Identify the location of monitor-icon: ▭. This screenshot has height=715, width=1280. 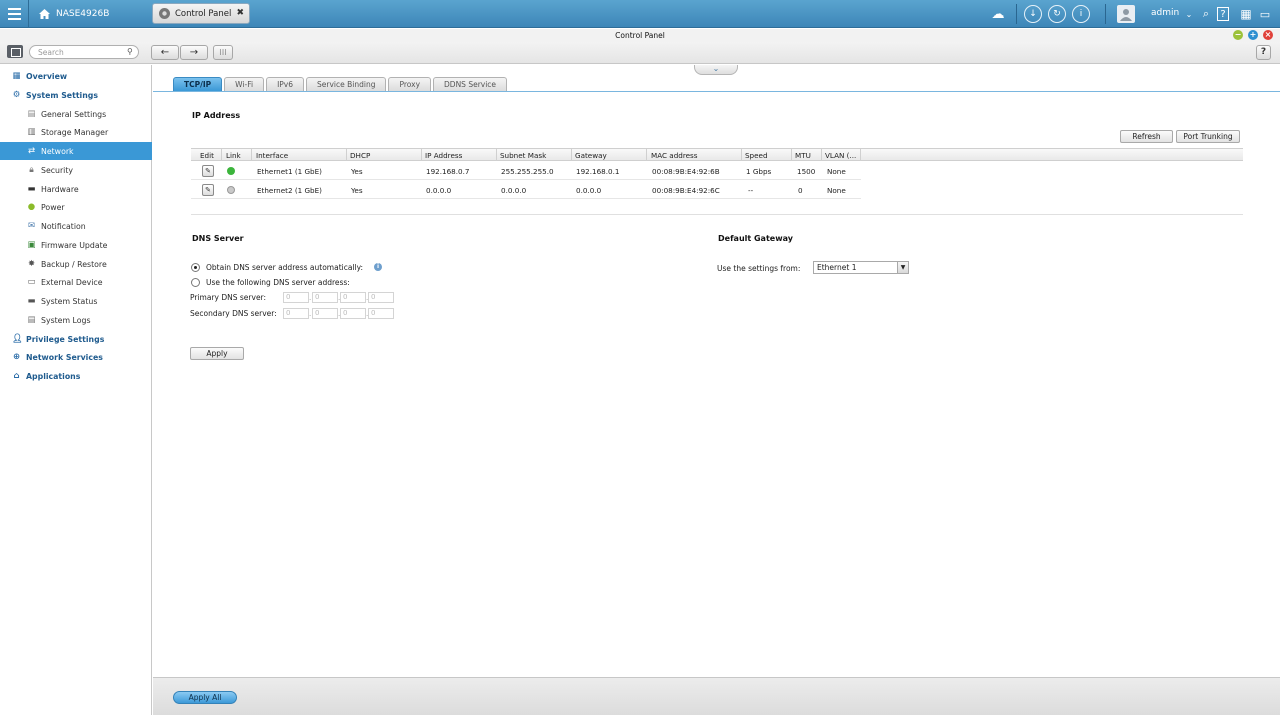
(1265, 14).